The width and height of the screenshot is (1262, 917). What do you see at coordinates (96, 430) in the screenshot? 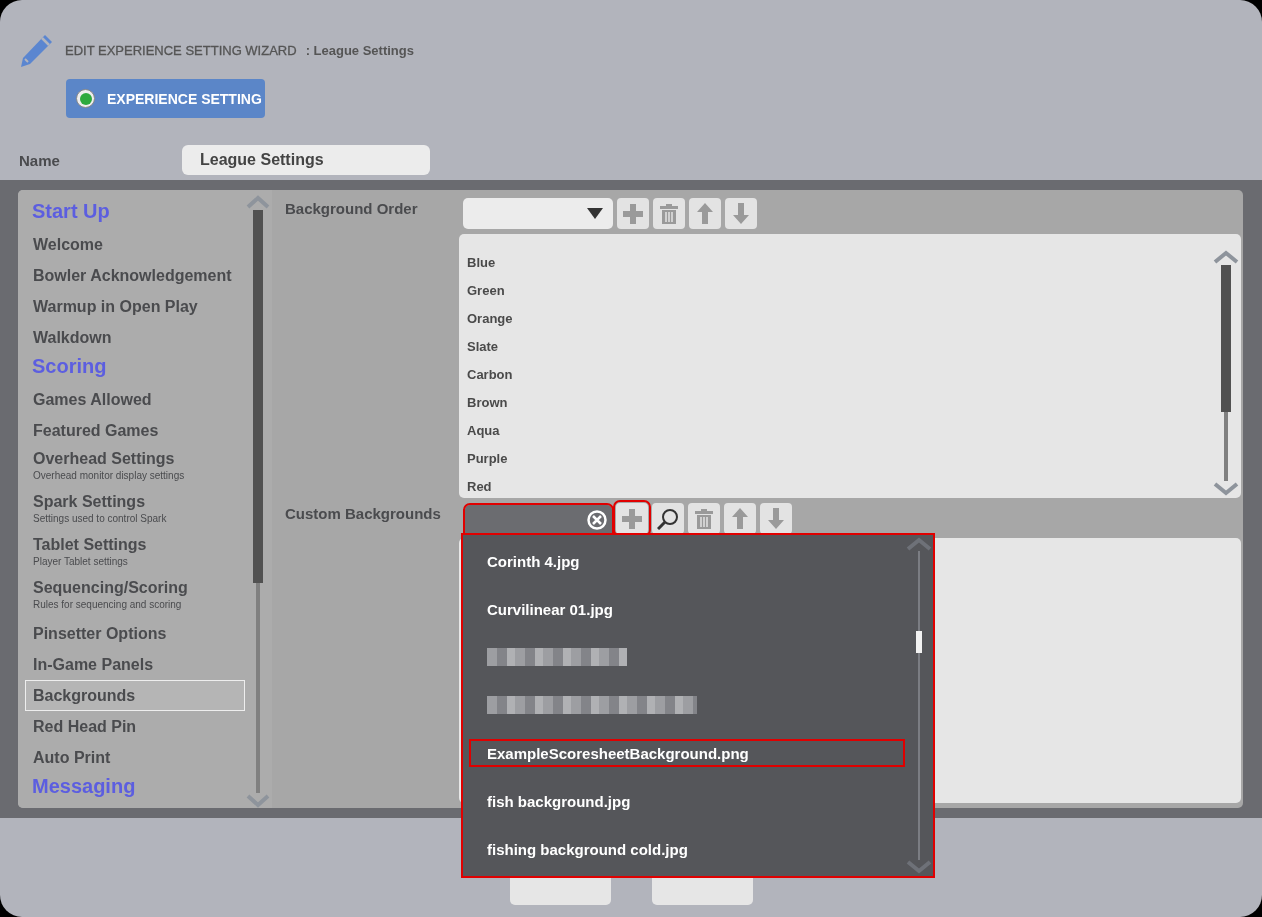
I see `sidebar-item-label: Featured Games` at bounding box center [96, 430].